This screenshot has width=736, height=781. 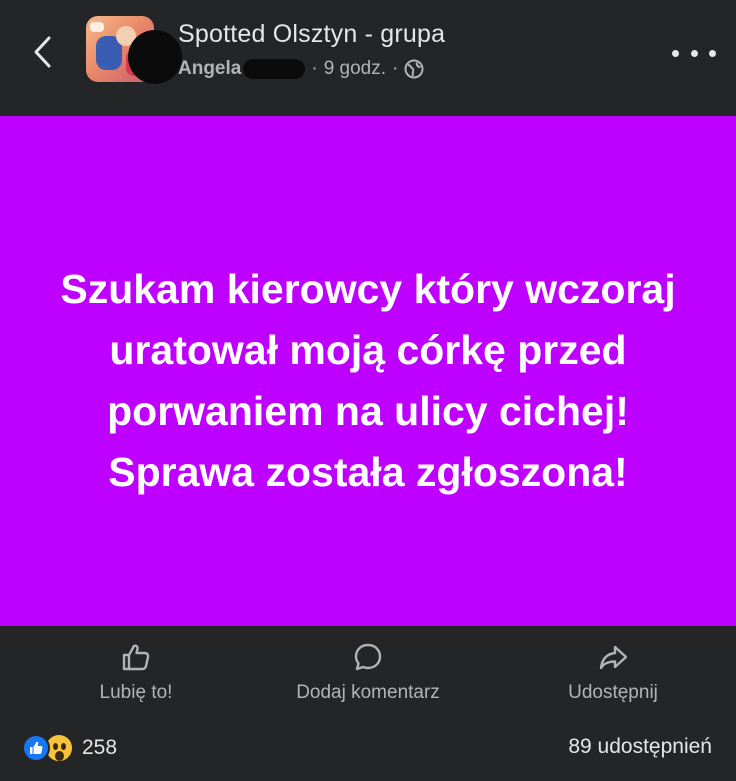 I want to click on more-options-button, so click(x=694, y=53).